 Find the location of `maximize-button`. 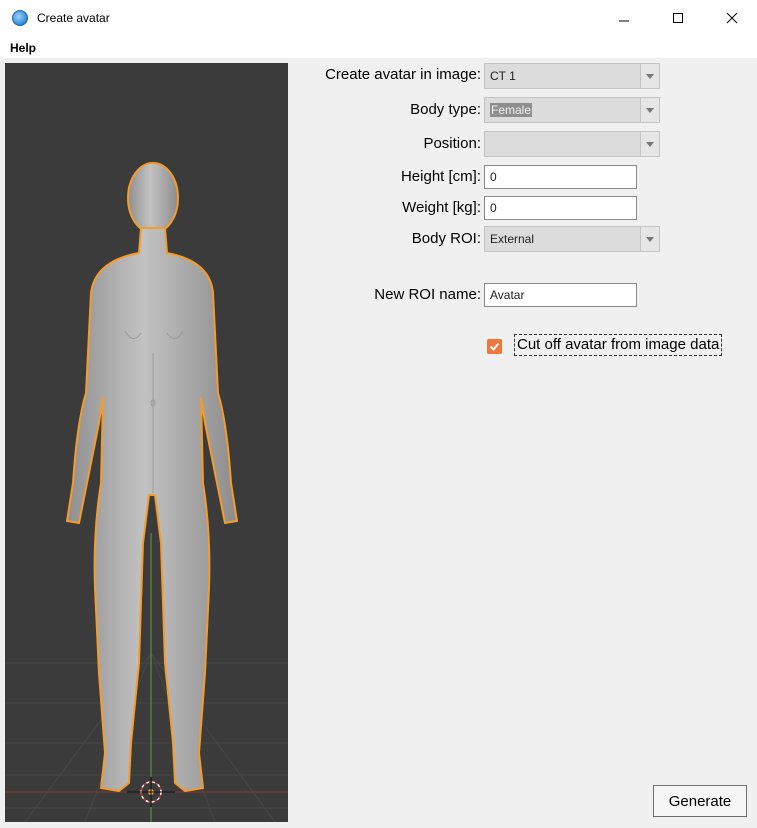

maximize-button is located at coordinates (678, 18).